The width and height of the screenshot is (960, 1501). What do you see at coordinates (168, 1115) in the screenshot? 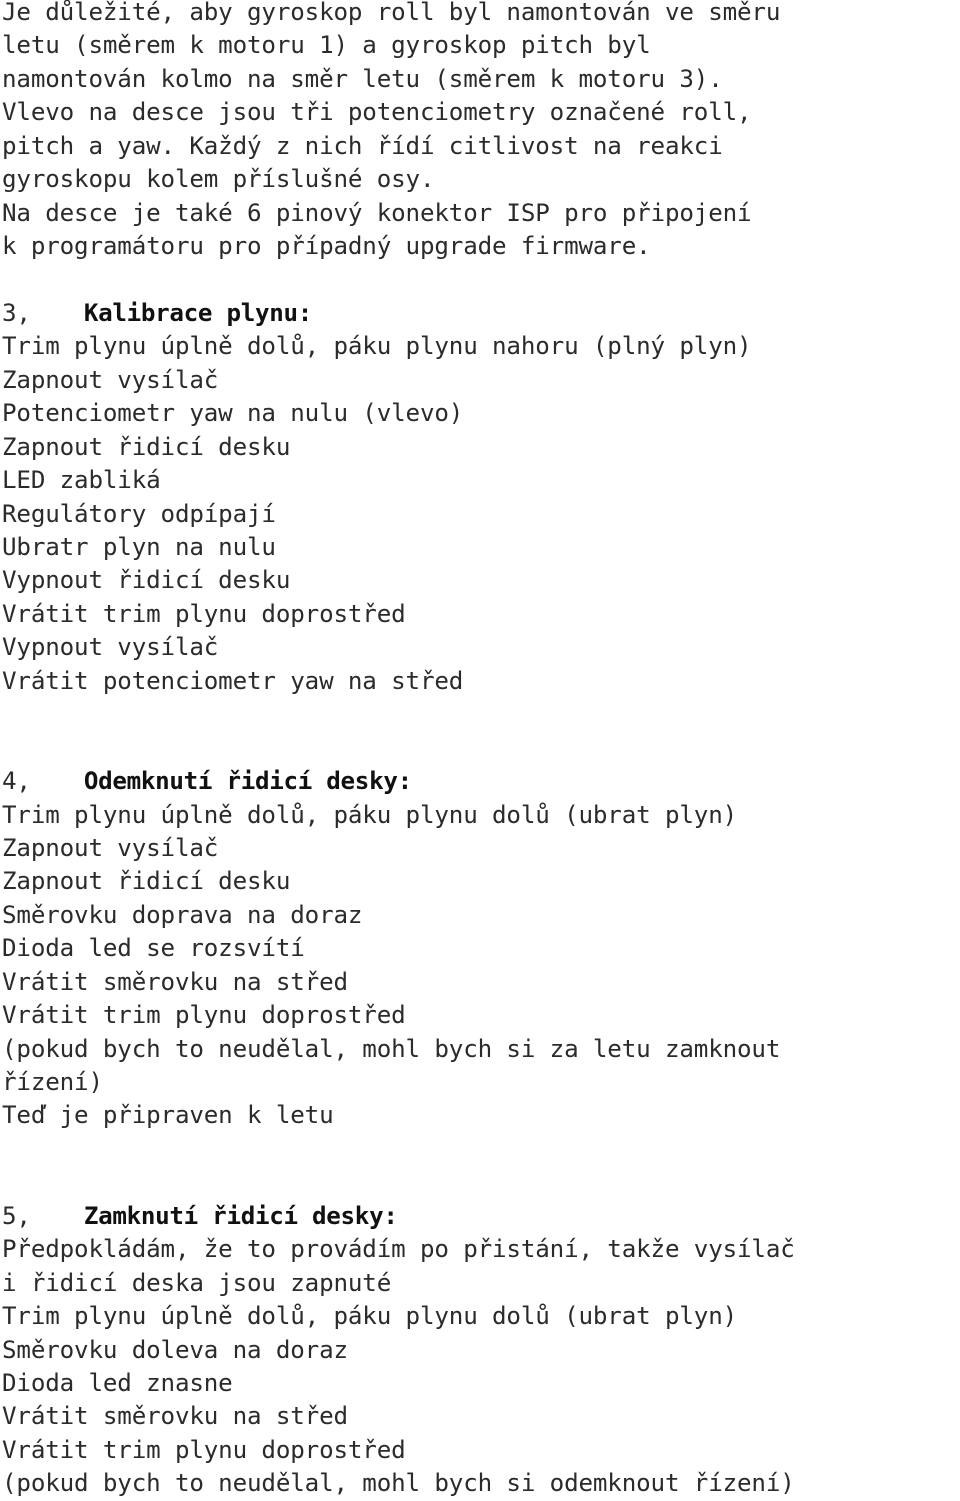
I see `step-line: Teď je připraven k letu` at bounding box center [168, 1115].